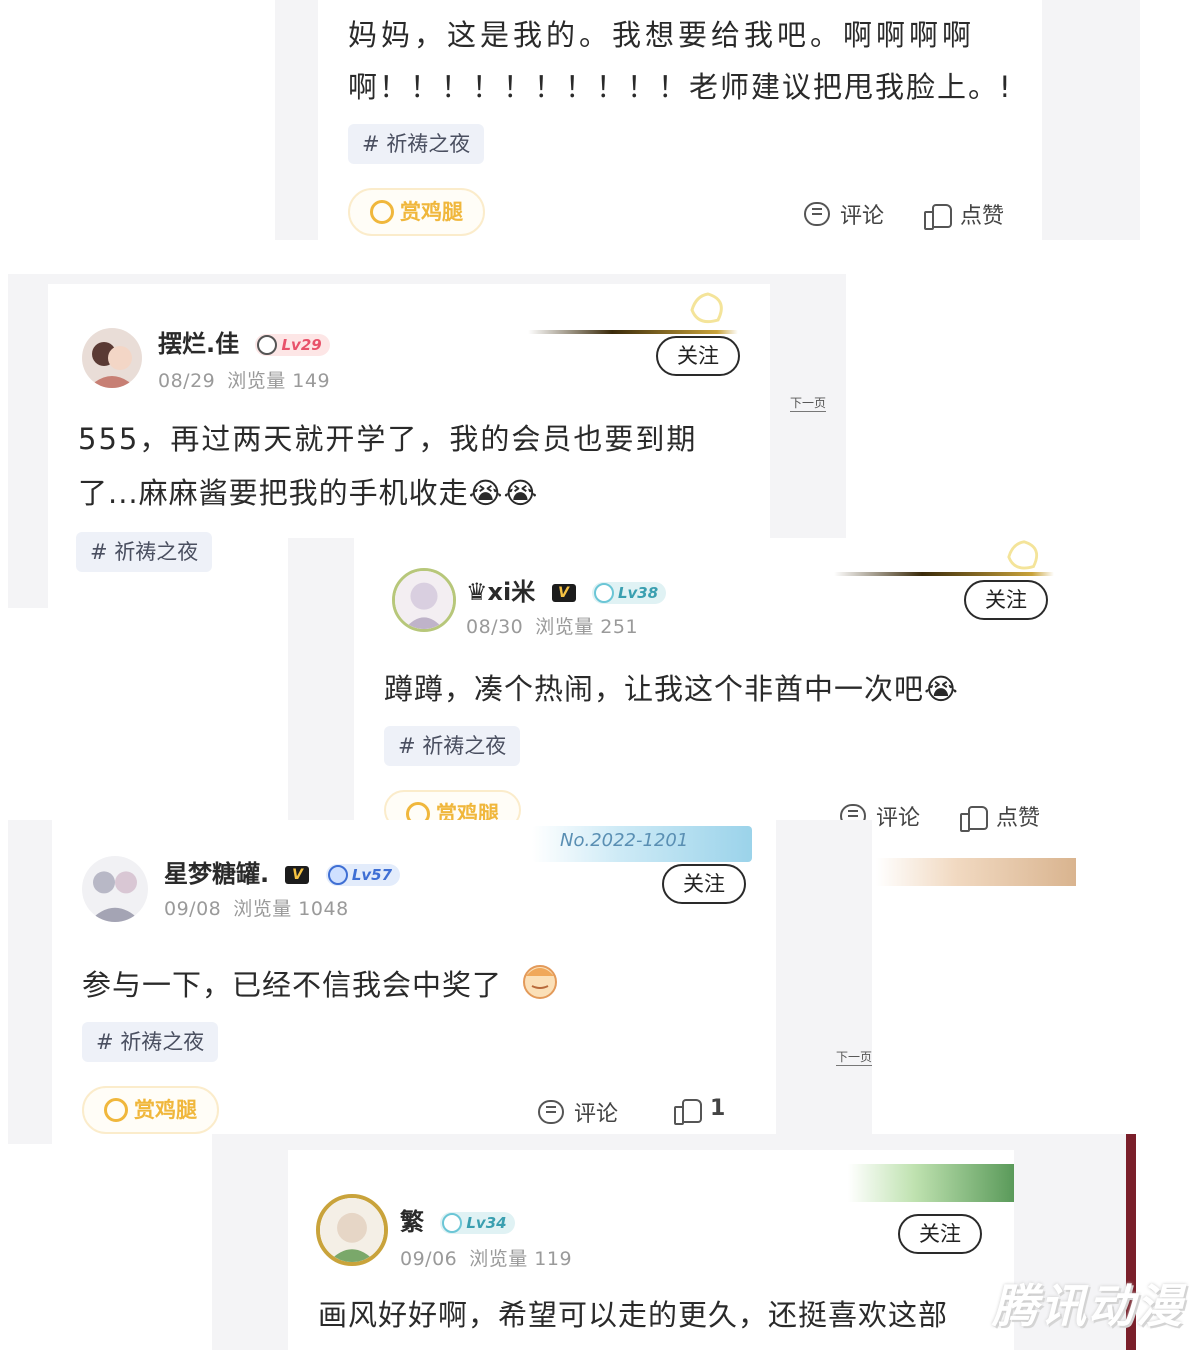 Image resolution: width=1200 pixels, height=1350 pixels. I want to click on post-text-line: 参与一下，已经不信我会中奖了, so click(292, 985).